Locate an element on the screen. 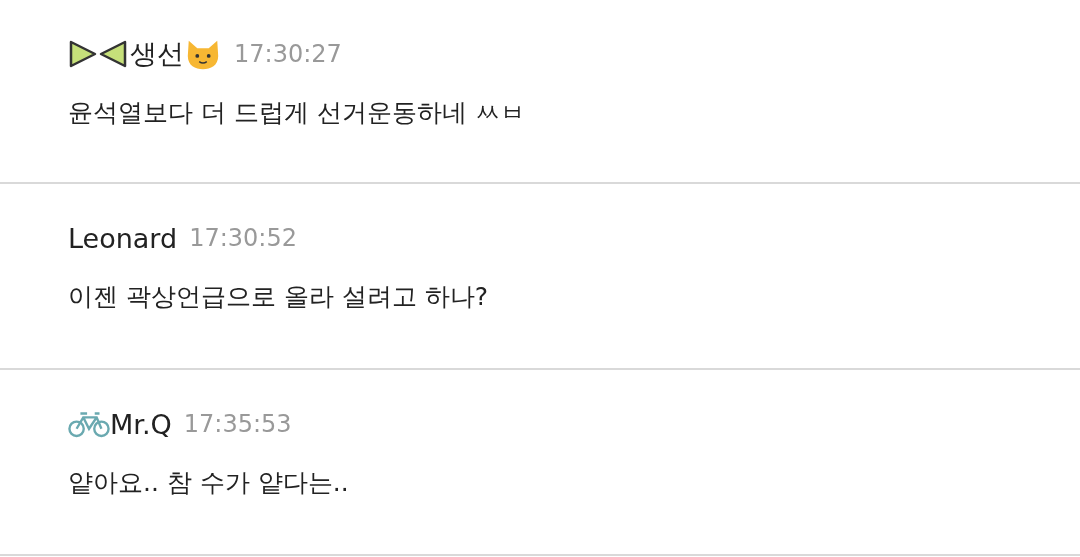  bicycle-icon is located at coordinates (89, 424).